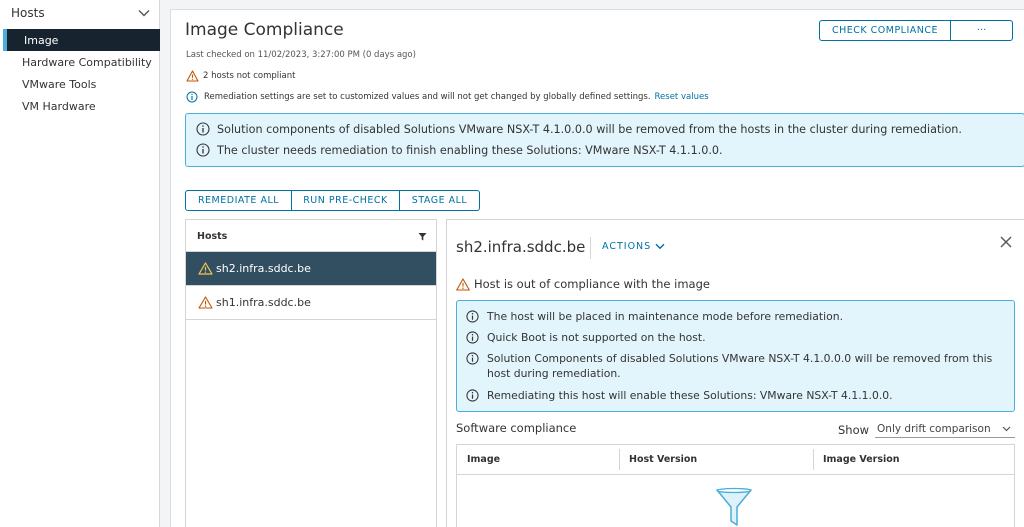 The image size is (1024, 527). I want to click on host-name: sh2.infra.sddc.be, so click(263, 268).